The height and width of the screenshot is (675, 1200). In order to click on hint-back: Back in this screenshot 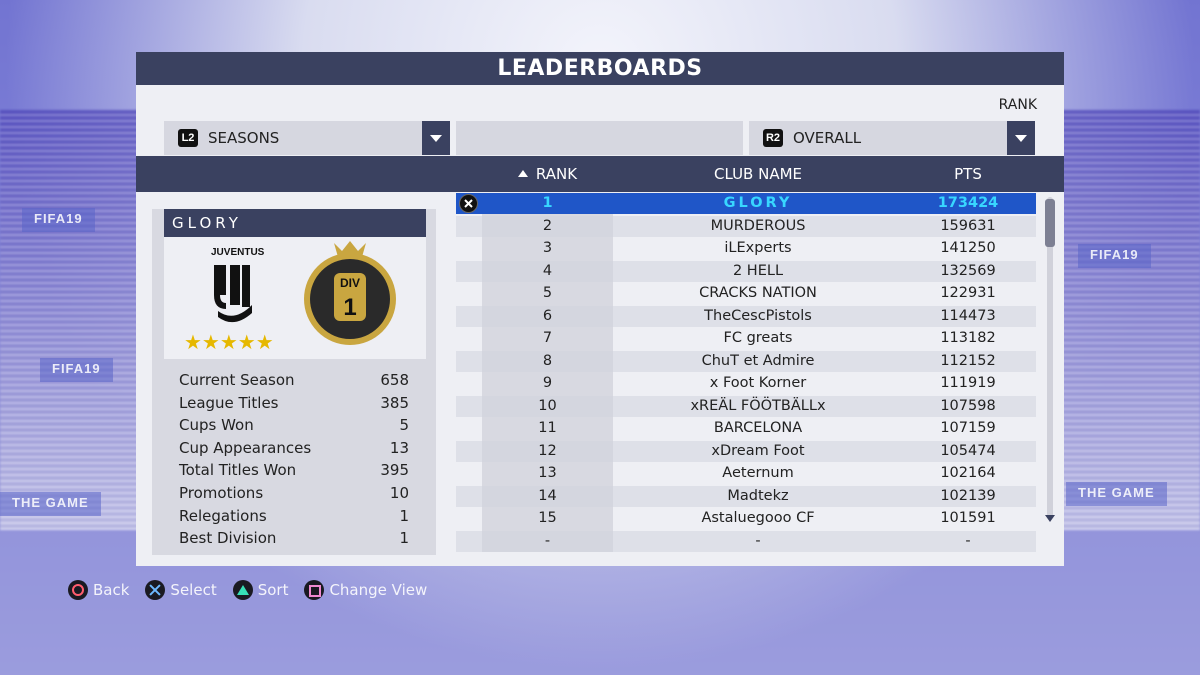, I will do `click(98, 590)`.